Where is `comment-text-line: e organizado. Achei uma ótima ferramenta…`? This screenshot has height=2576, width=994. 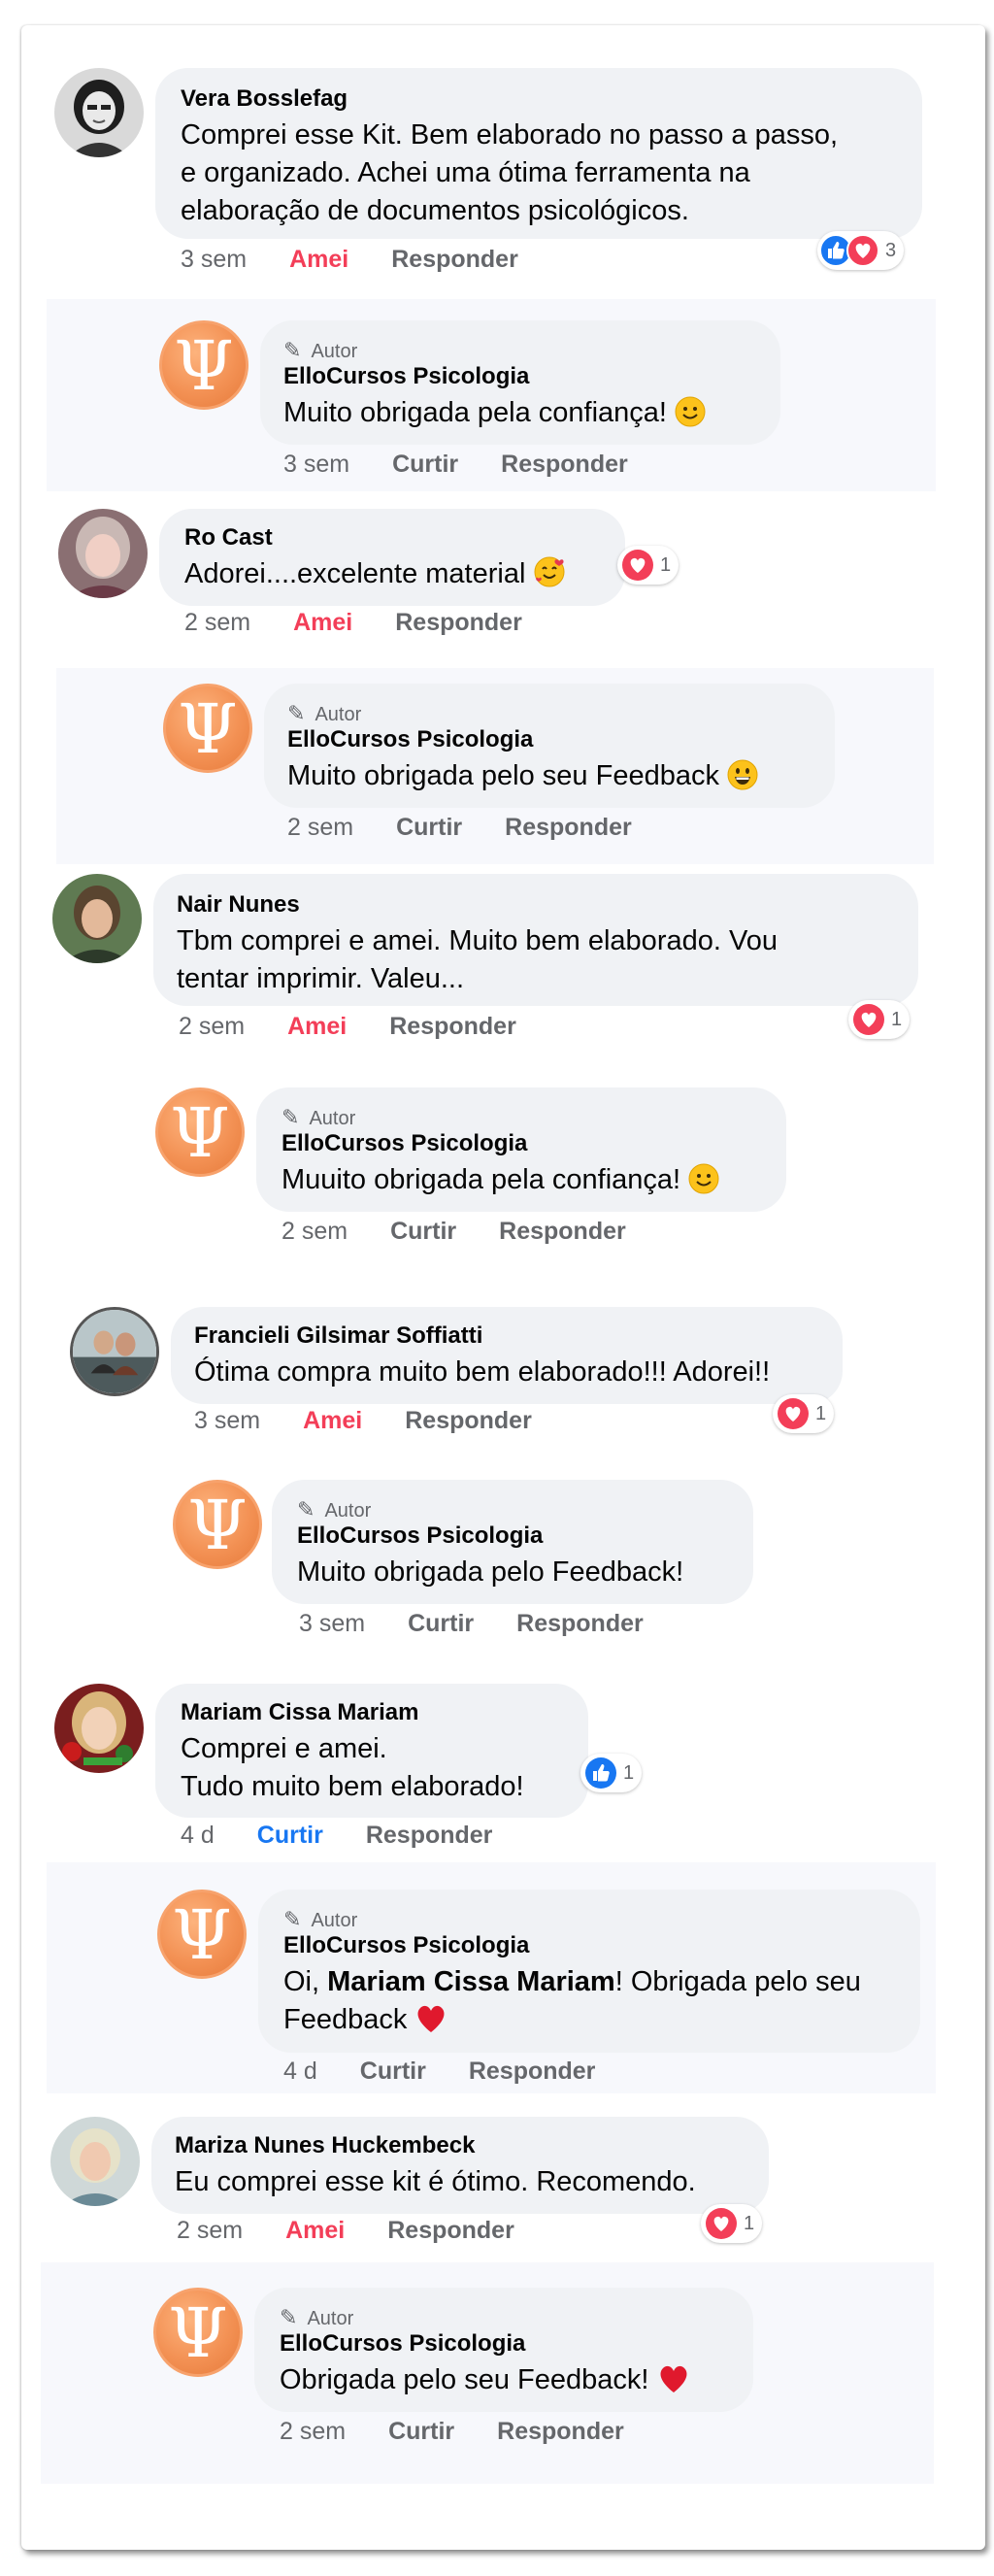 comment-text-line: e organizado. Achei uma ótima ferramenta… is located at coordinates (466, 172).